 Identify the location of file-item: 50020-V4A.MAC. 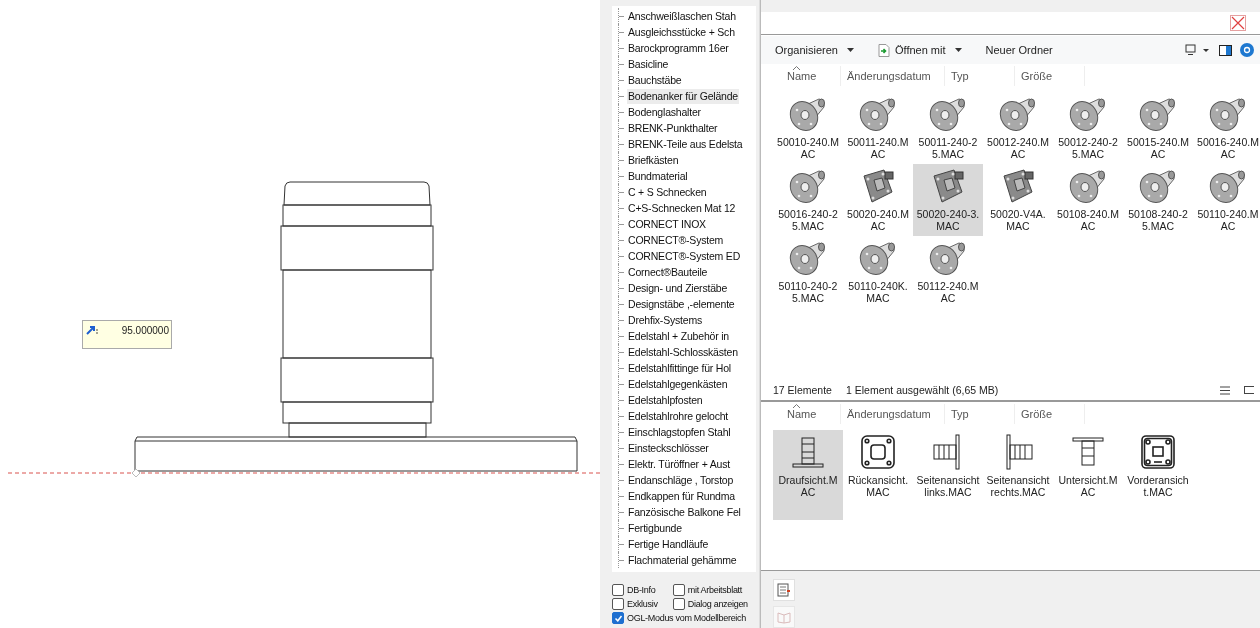
(1018, 200).